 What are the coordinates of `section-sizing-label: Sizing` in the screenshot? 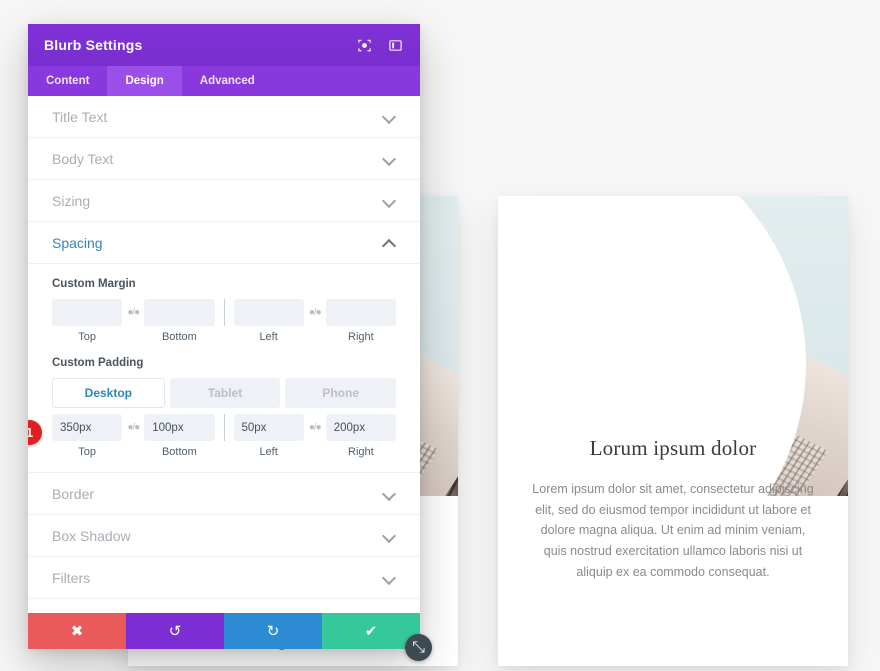 It's located at (71, 200).